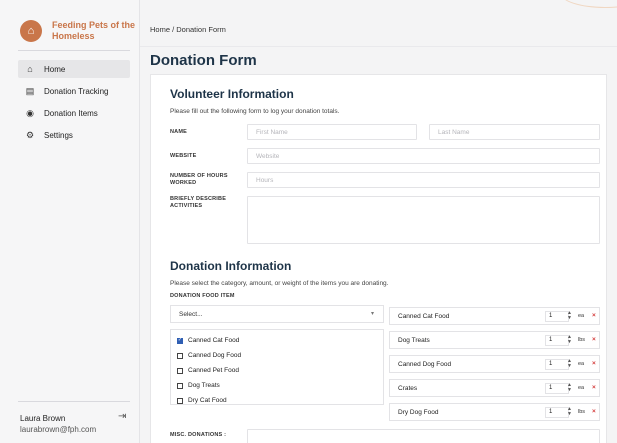 This screenshot has height=443, width=617. What do you see at coordinates (30, 134) in the screenshot?
I see `gear-icon: ⚙` at bounding box center [30, 134].